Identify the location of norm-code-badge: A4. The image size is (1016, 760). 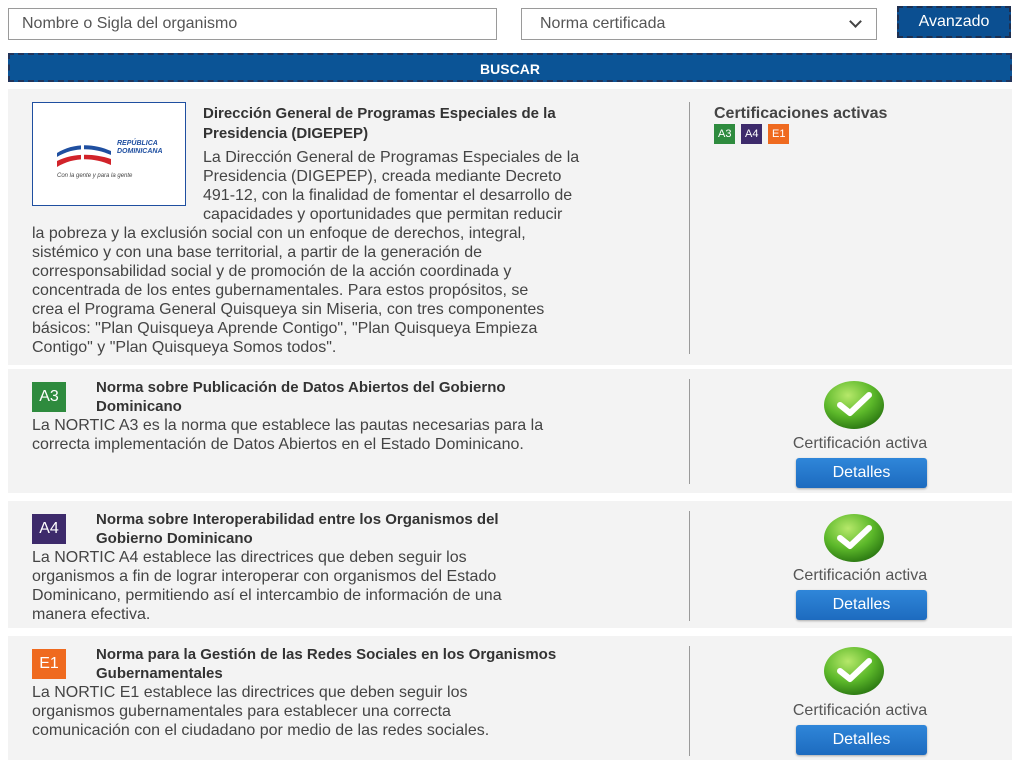
(49, 529).